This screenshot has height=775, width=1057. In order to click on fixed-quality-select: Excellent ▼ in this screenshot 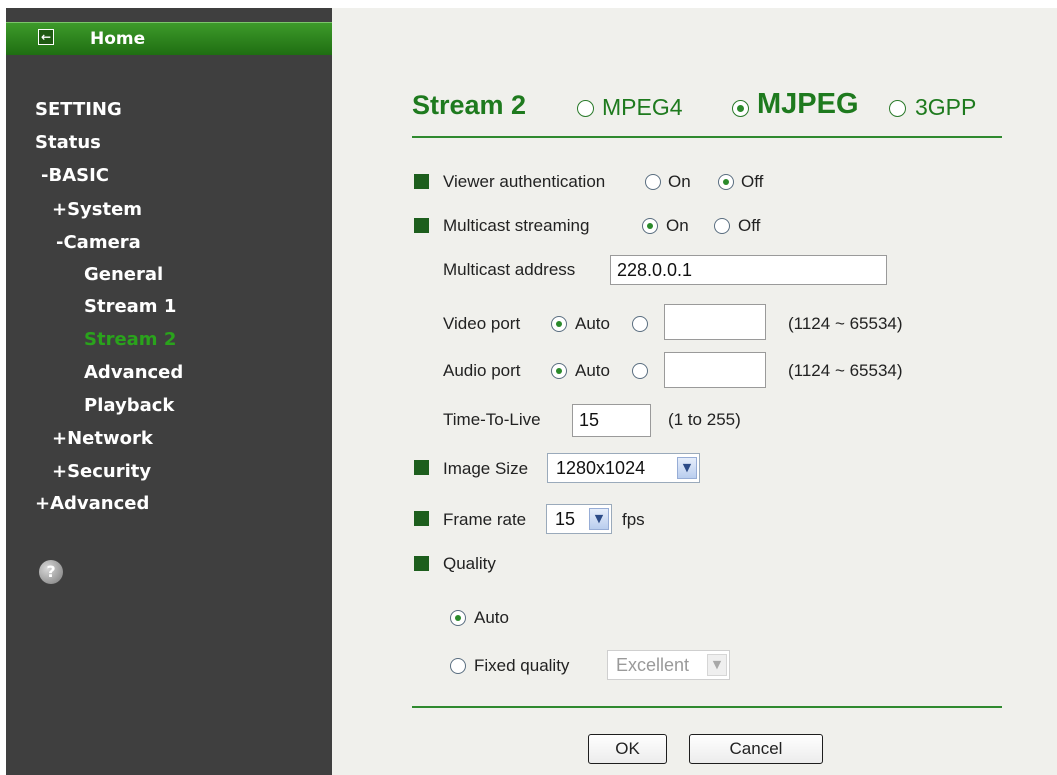, I will do `click(668, 665)`.